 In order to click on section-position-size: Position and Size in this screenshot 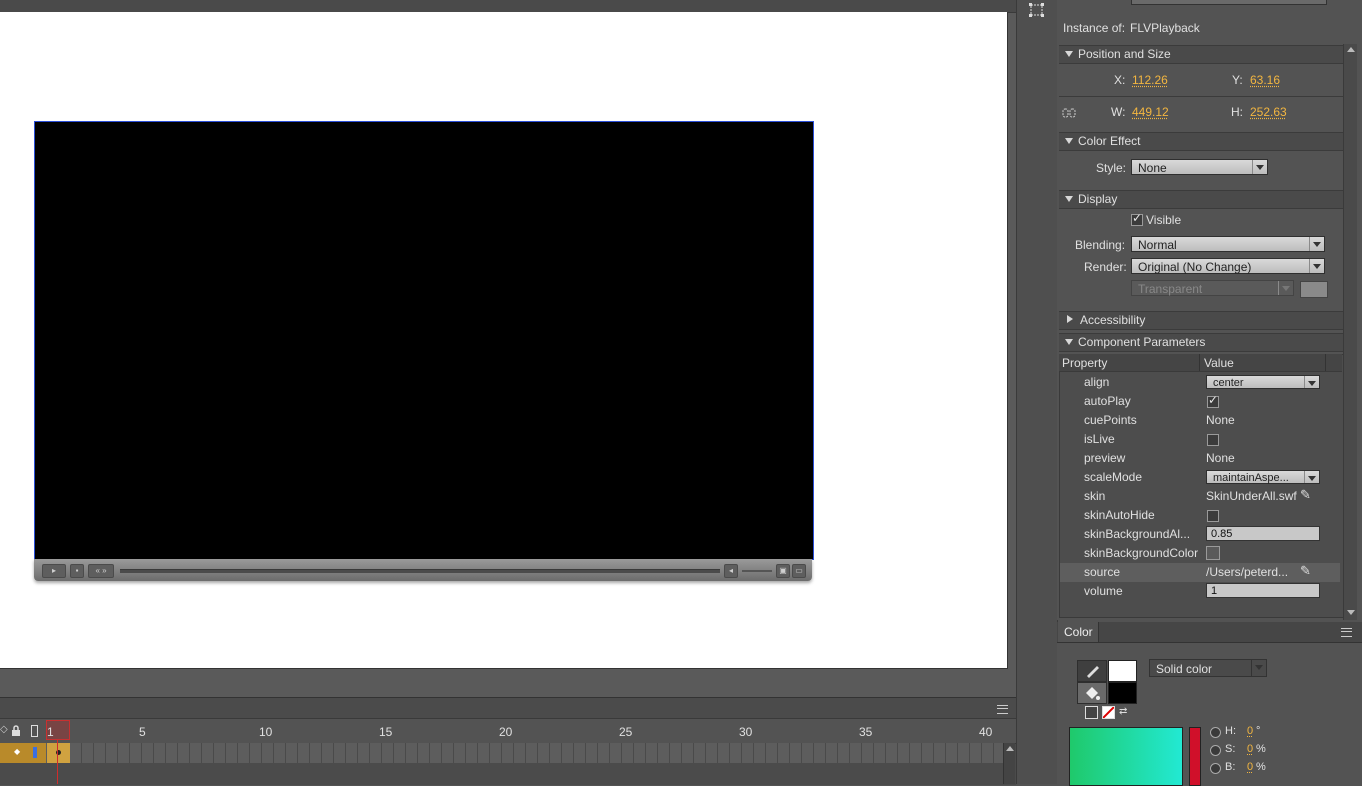, I will do `click(1201, 54)`.